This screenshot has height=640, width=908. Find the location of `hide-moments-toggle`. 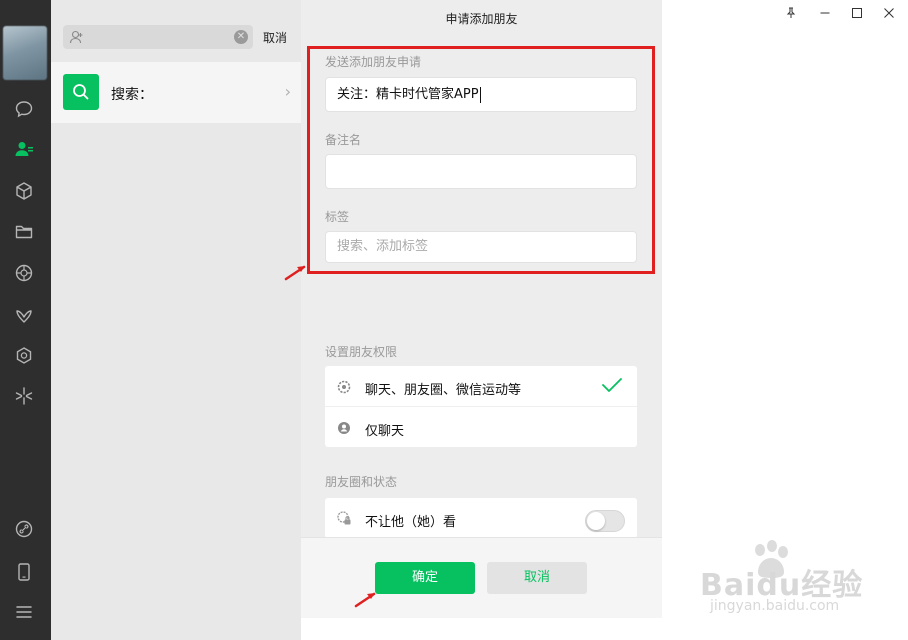

hide-moments-toggle is located at coordinates (605, 521).